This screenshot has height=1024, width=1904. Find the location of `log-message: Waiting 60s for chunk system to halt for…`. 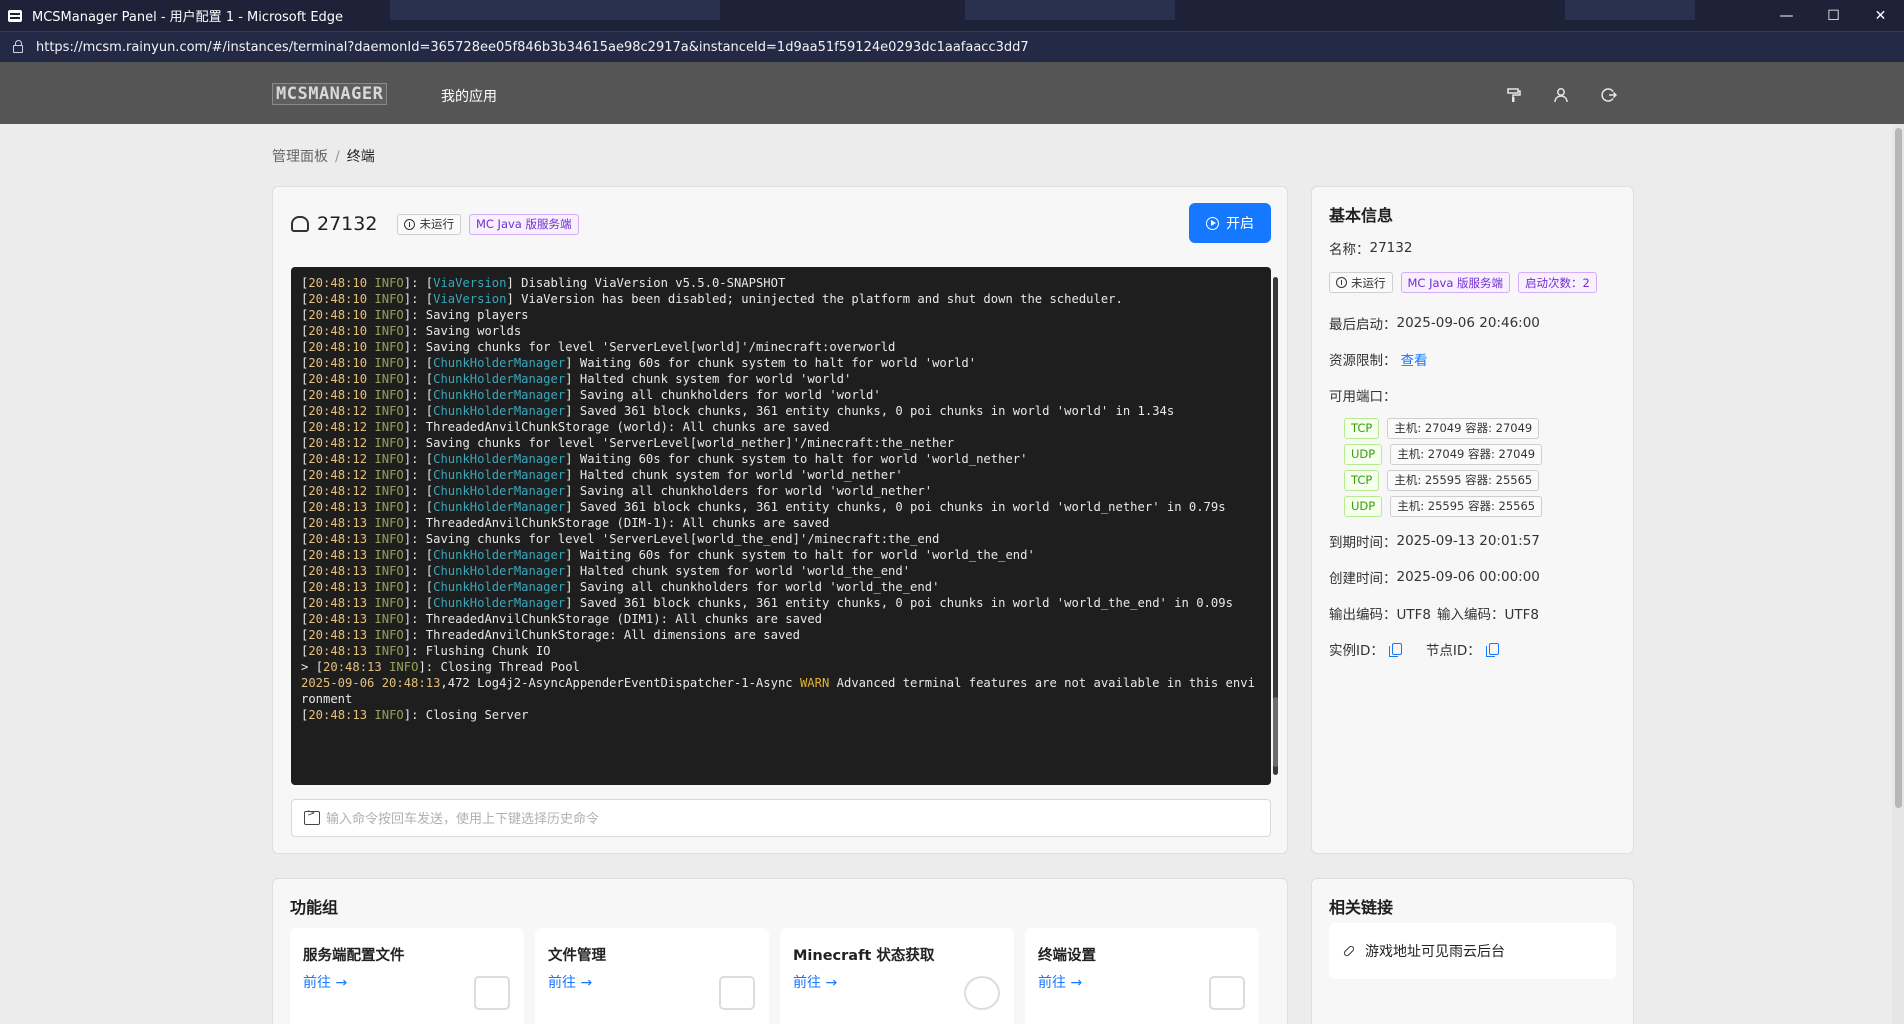

log-message: Waiting 60s for chunk system to halt for… is located at coordinates (778, 363).